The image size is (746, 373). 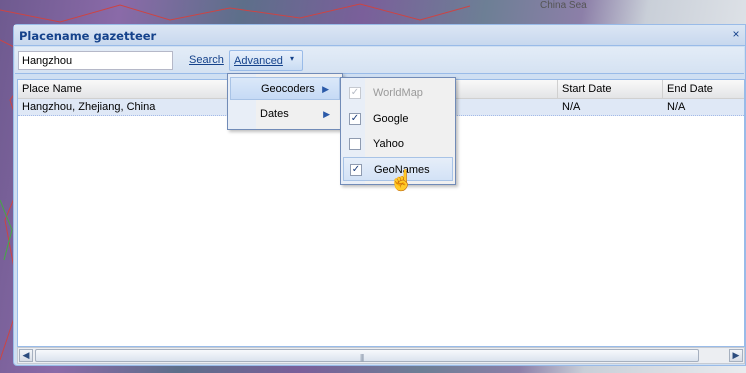 What do you see at coordinates (288, 89) in the screenshot?
I see `menu-item-label: Geocoders` at bounding box center [288, 89].